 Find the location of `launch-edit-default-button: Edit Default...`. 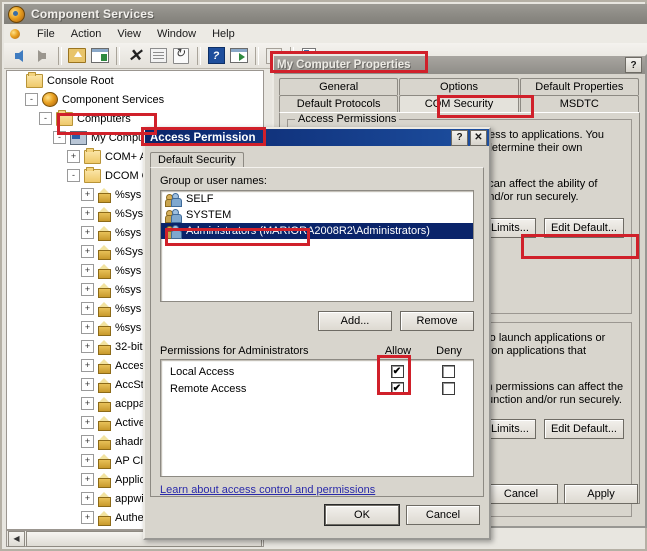

launch-edit-default-button: Edit Default... is located at coordinates (583, 429).